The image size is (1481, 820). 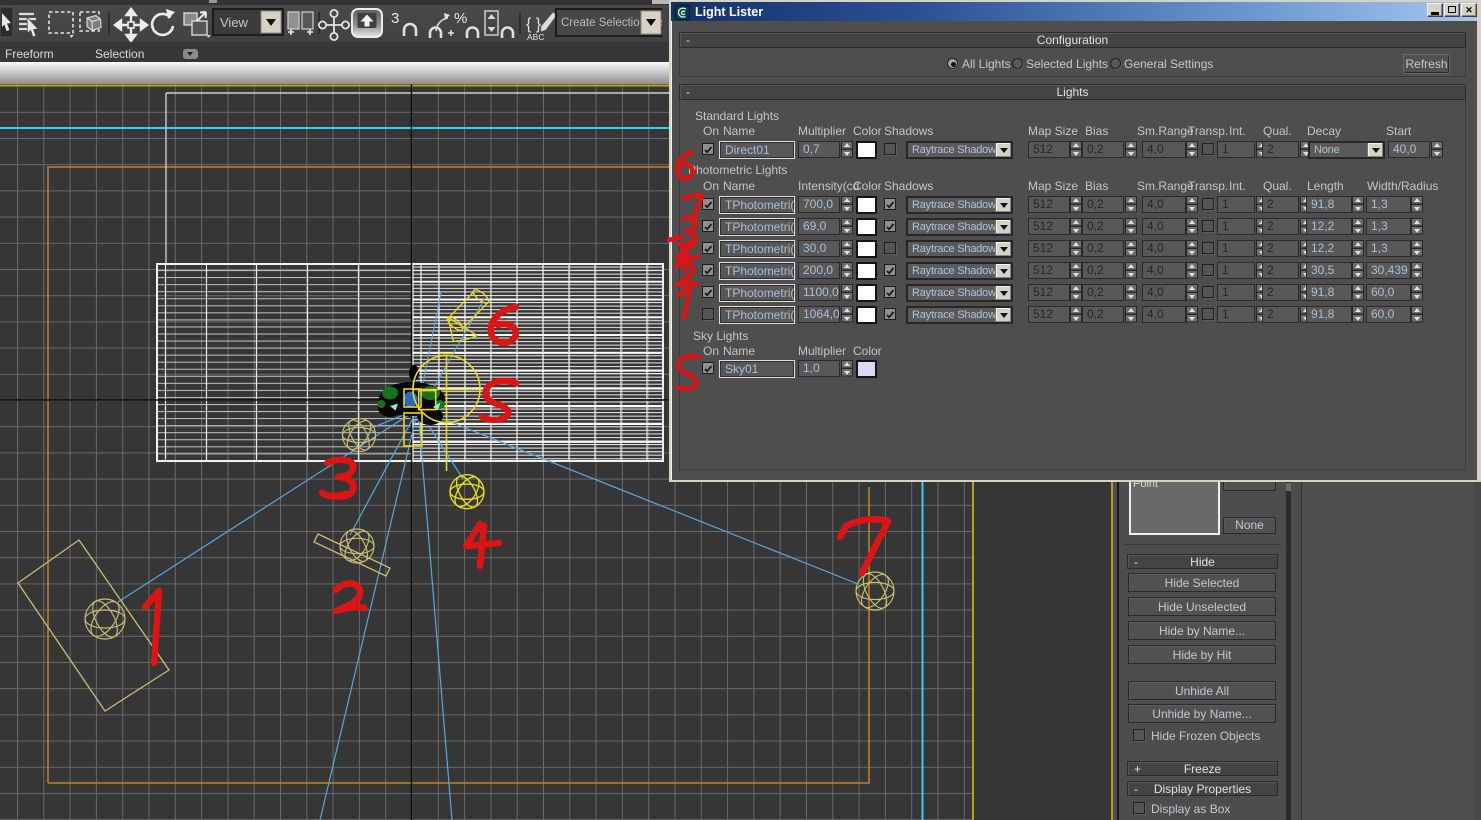 What do you see at coordinates (395, 18) in the screenshot?
I see `svg-text: 3` at bounding box center [395, 18].